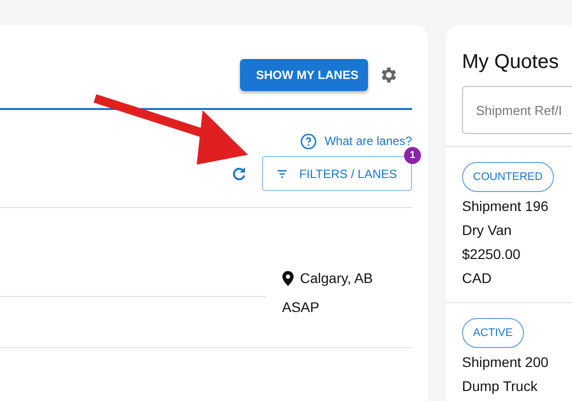 This screenshot has width=572, height=401. What do you see at coordinates (368, 141) in the screenshot?
I see `what-are-lanes-link: What are lanes?` at bounding box center [368, 141].